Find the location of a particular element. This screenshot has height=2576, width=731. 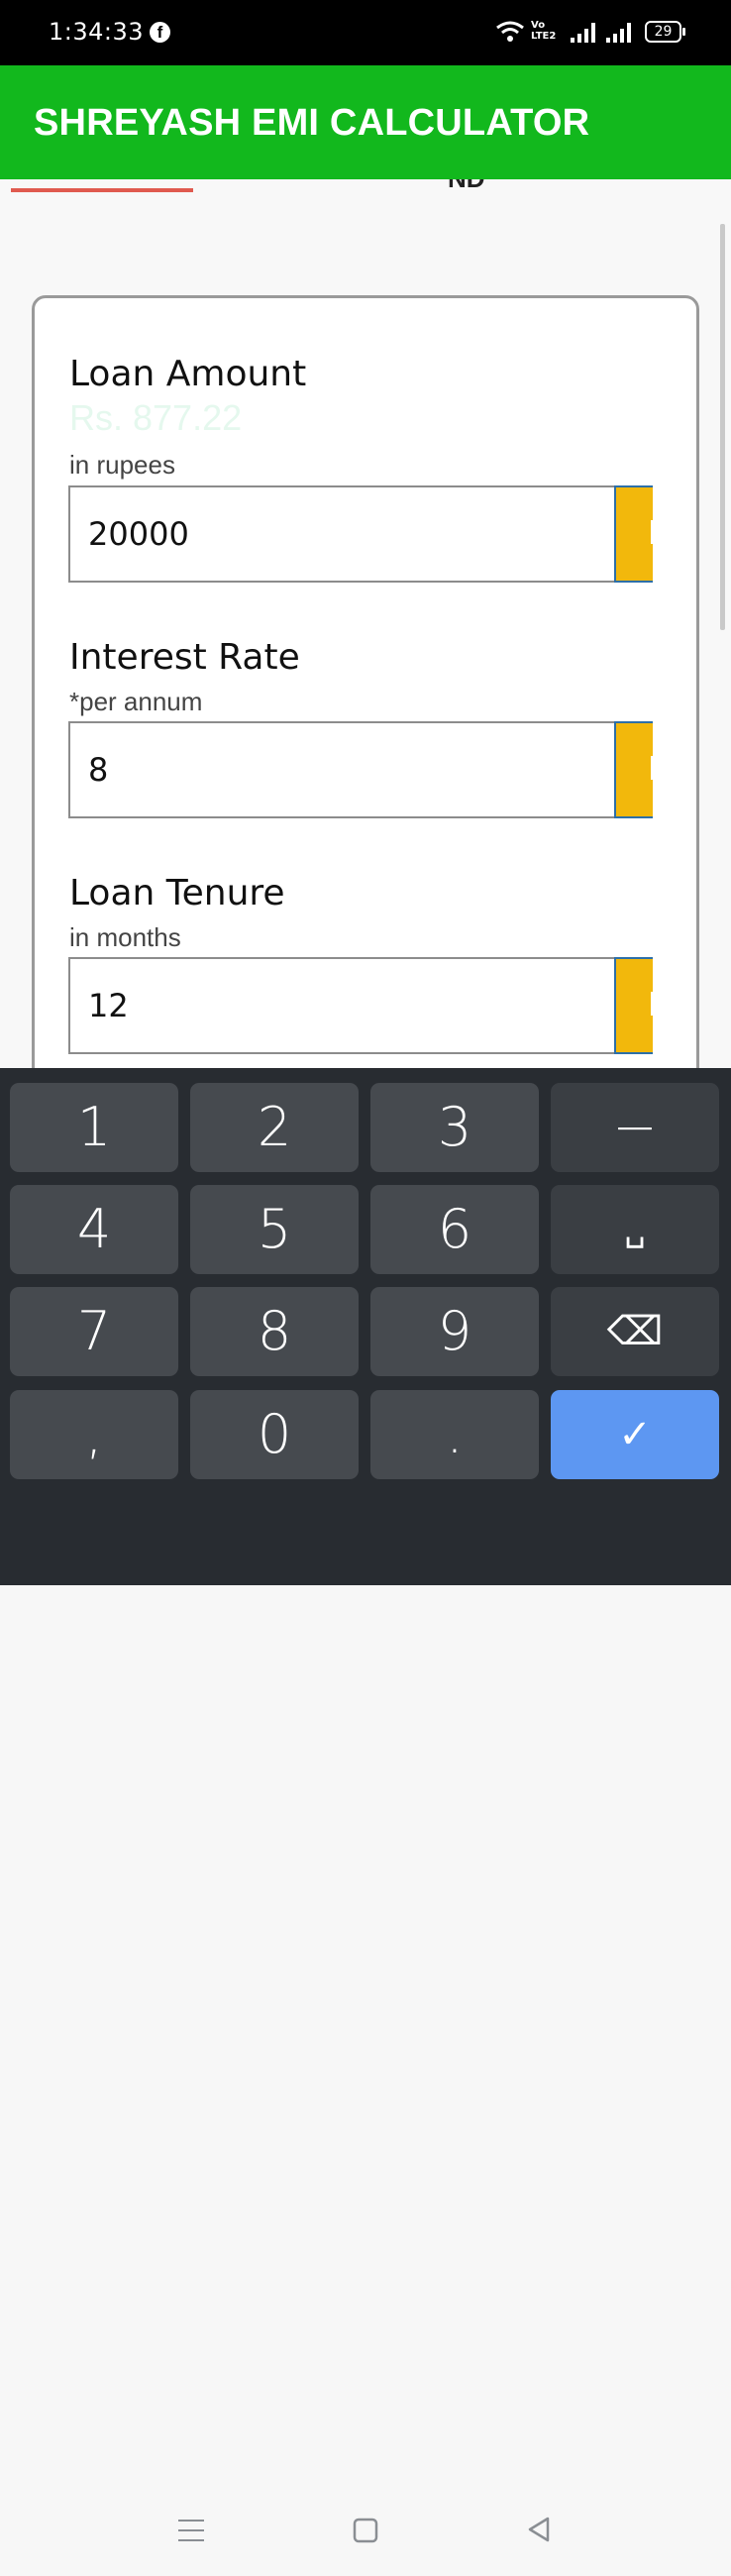

volte-icon: Vo LTE2 is located at coordinates (543, 31).